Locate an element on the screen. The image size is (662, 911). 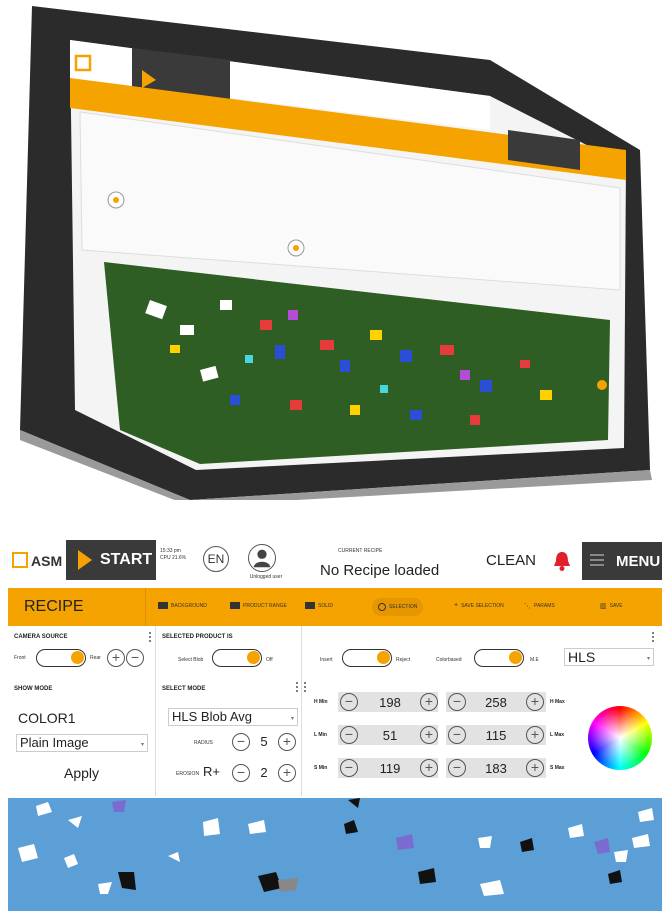
erosion-mode-select: R+ is located at coordinates (215, 773).